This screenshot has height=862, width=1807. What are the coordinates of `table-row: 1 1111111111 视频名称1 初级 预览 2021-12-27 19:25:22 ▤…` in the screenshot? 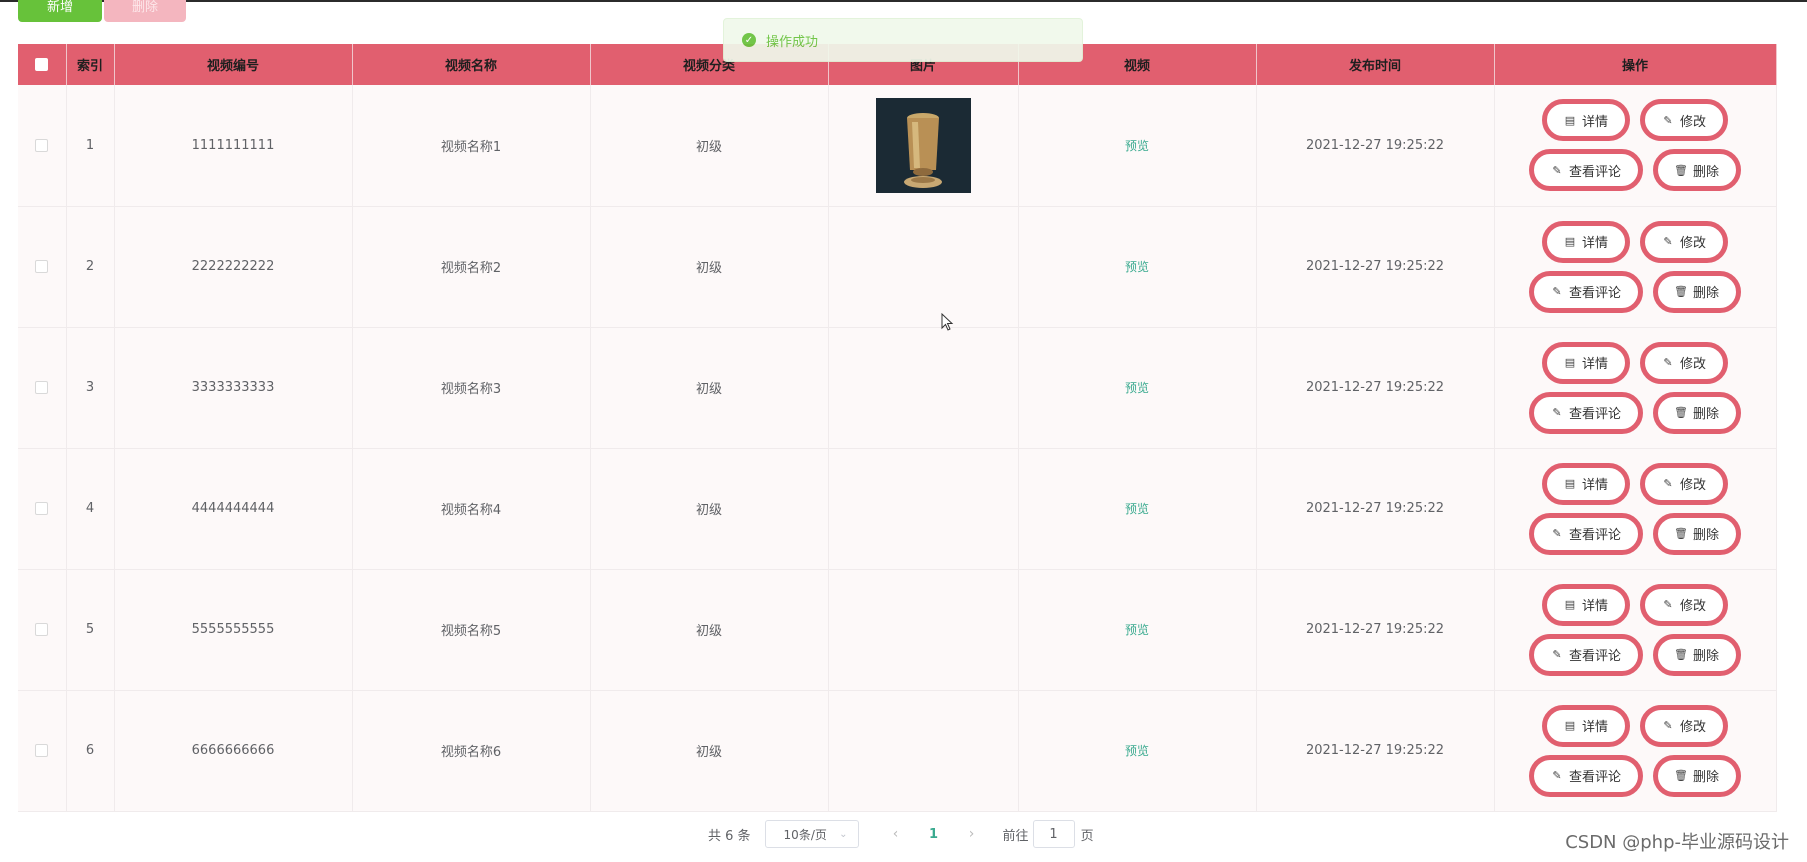 It's located at (897, 146).